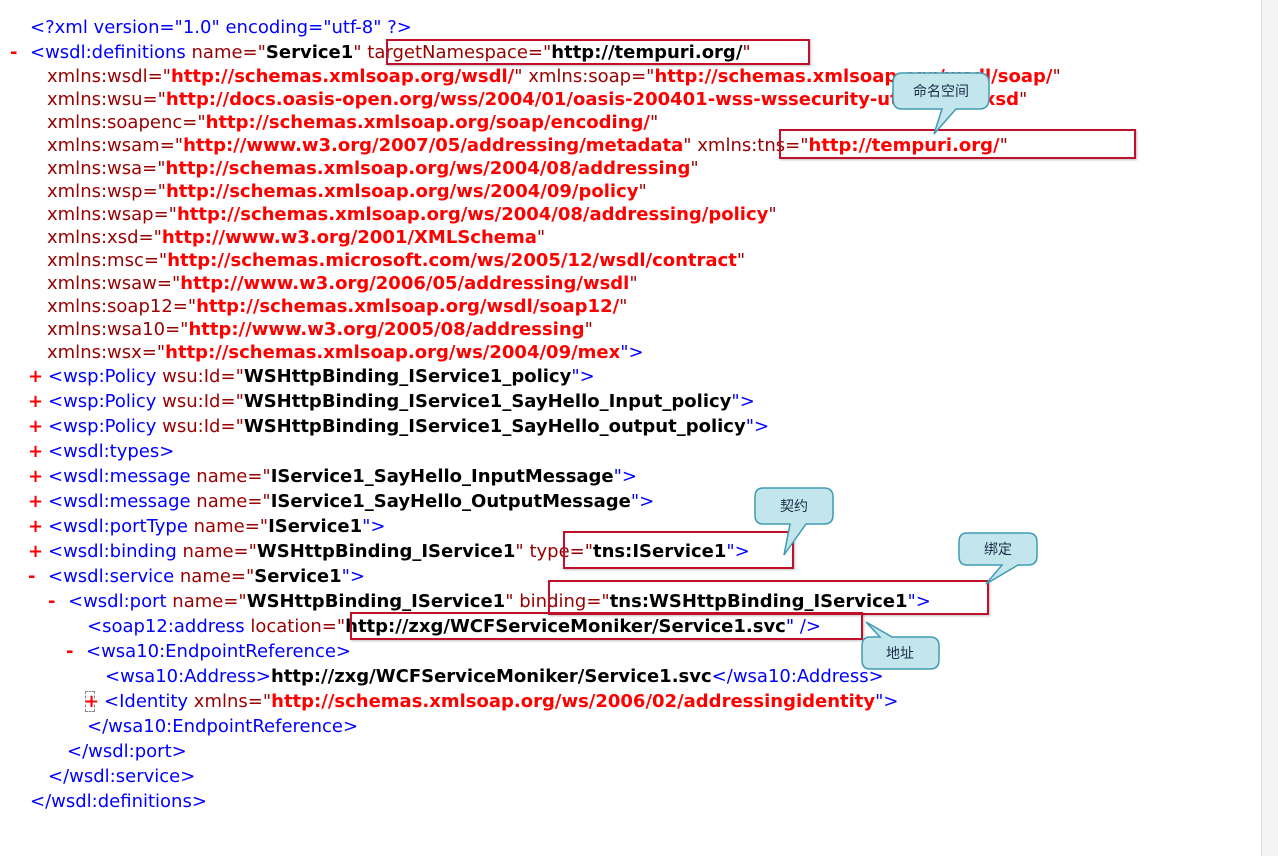  What do you see at coordinates (119, 501) in the screenshot?
I see `tag-text: <wsdl:message` at bounding box center [119, 501].